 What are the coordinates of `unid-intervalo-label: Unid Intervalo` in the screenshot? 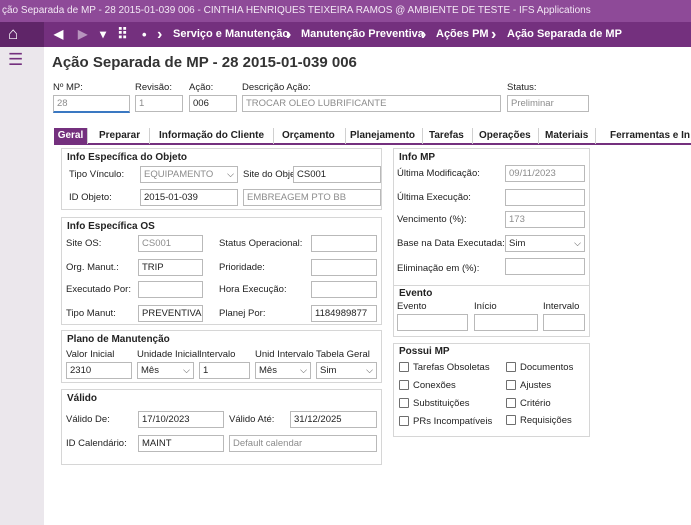 It's located at (284, 354).